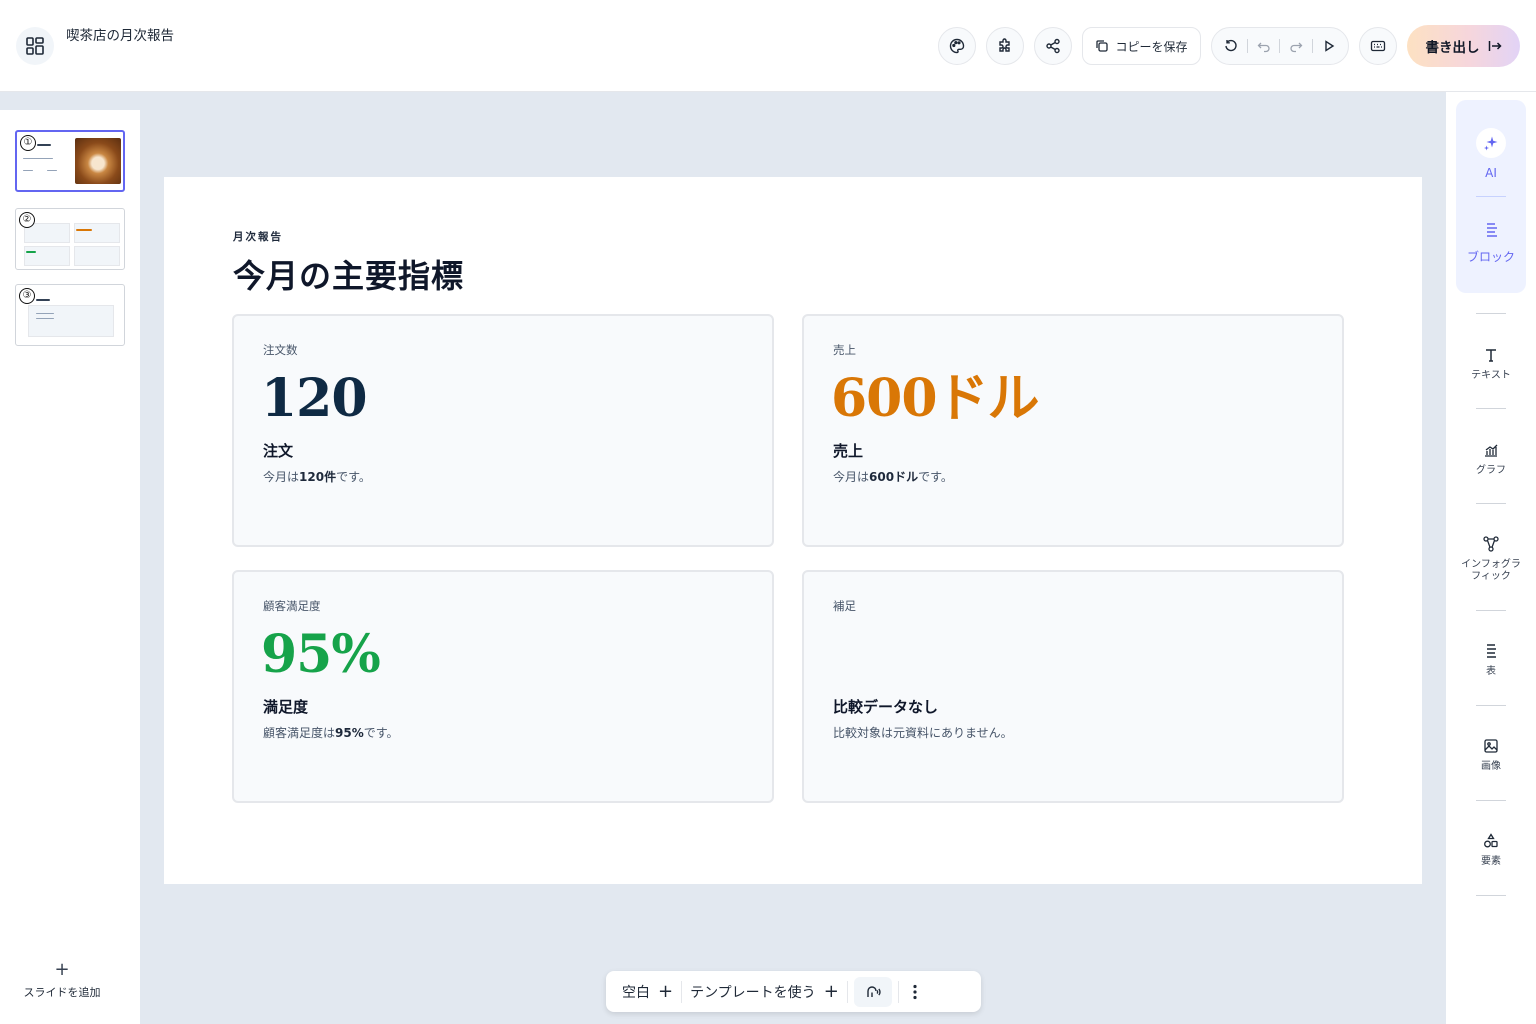 This screenshot has height=1024, width=1536. What do you see at coordinates (923, 732) in the screenshot?
I see `card-description: 比較対象は元資料にありません。` at bounding box center [923, 732].